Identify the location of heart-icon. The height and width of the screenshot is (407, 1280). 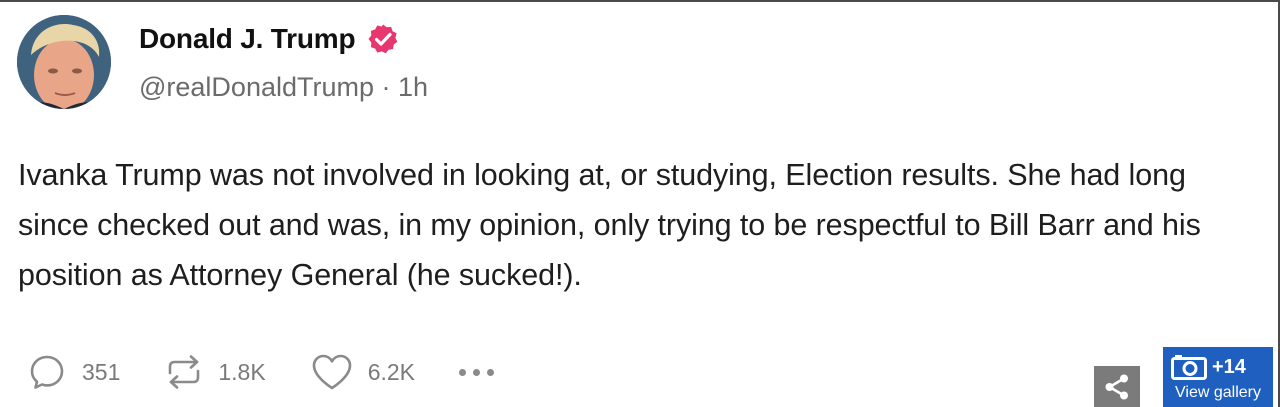
(332, 372).